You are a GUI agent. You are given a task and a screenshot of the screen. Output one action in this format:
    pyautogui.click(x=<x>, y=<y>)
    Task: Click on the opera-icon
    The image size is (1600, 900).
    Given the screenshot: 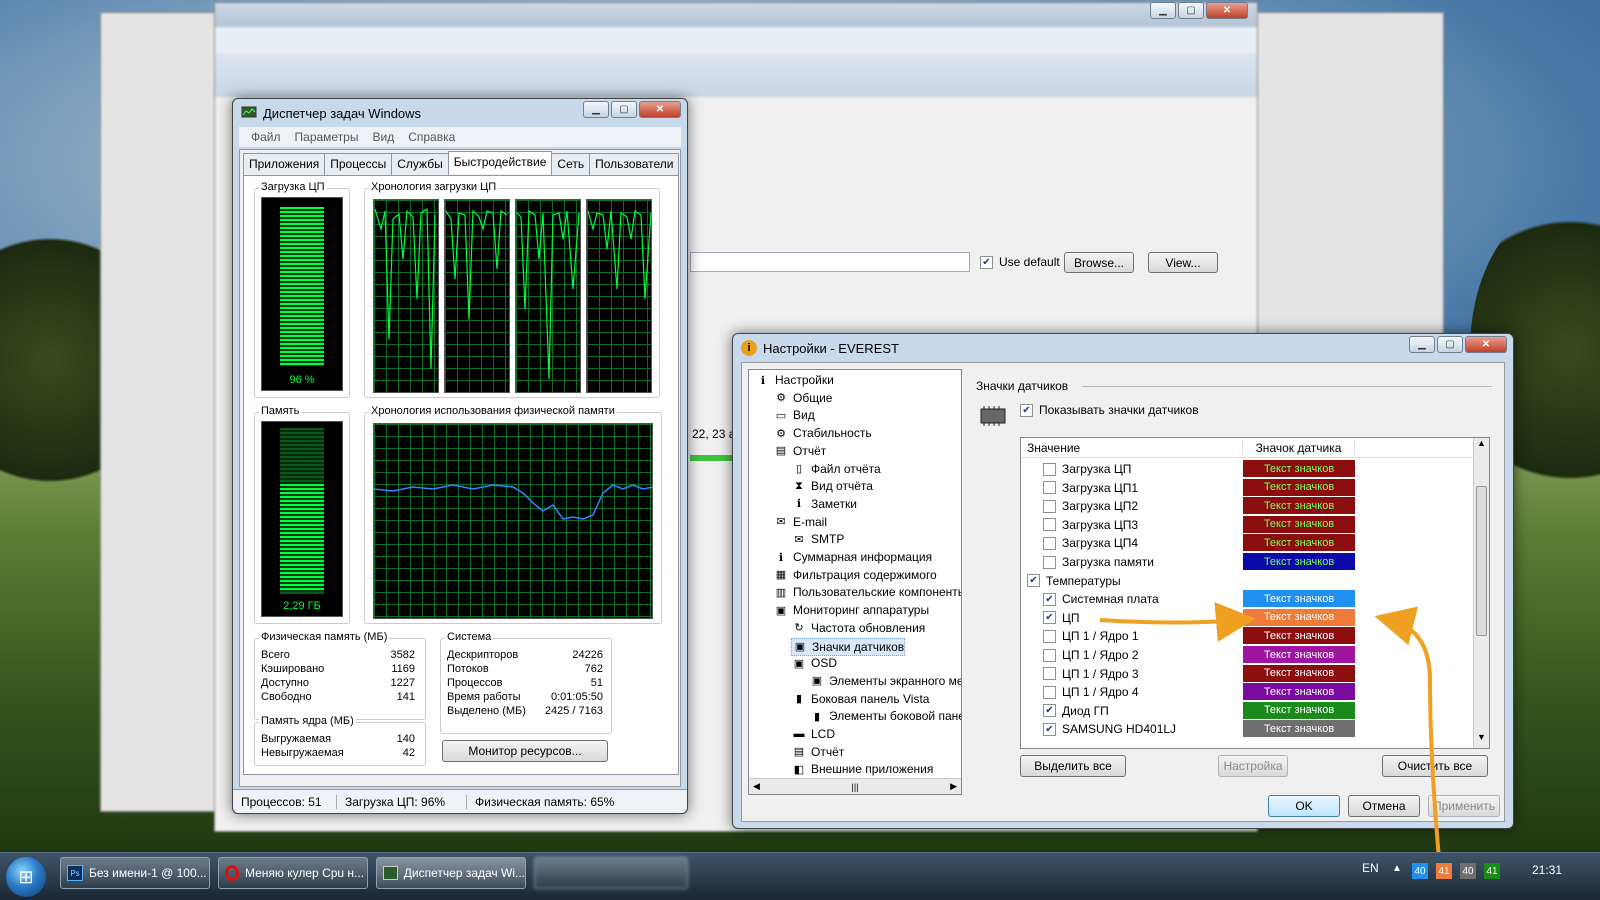 What is the action you would take?
    pyautogui.click(x=232, y=873)
    